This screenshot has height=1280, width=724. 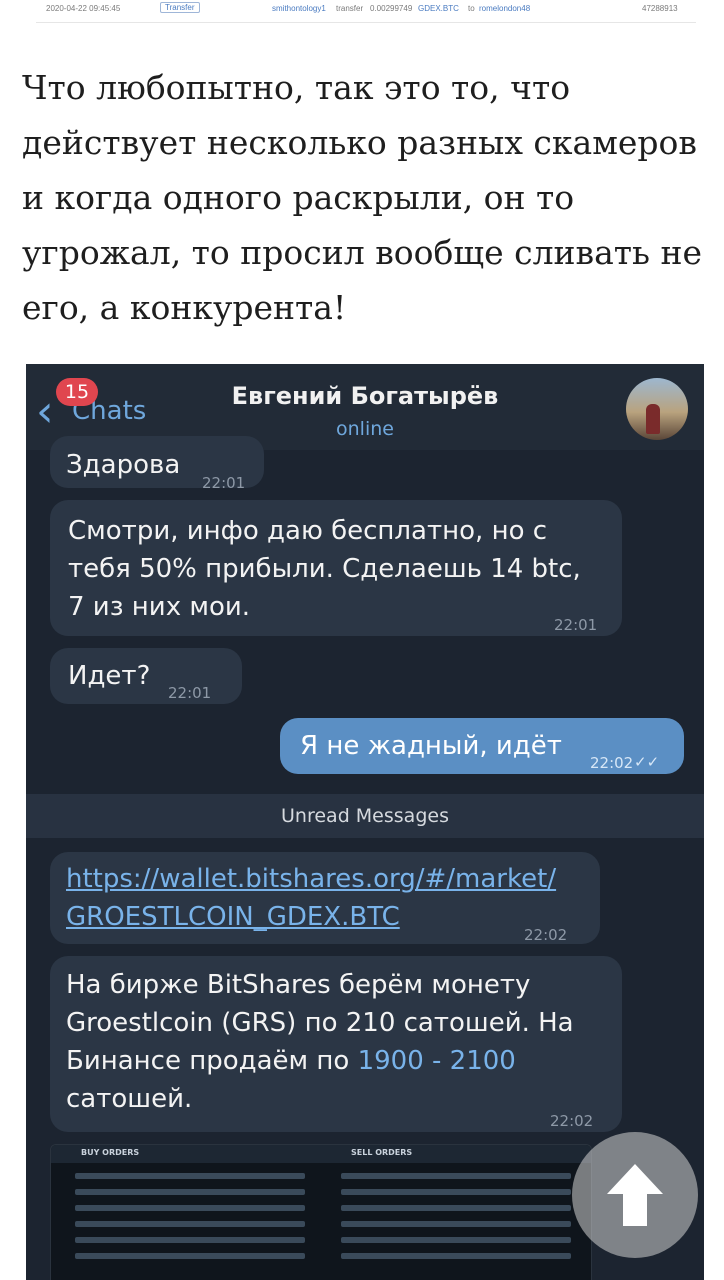 What do you see at coordinates (436, 1061) in the screenshot?
I see `price-range-highlight: 1900 - 2100` at bounding box center [436, 1061].